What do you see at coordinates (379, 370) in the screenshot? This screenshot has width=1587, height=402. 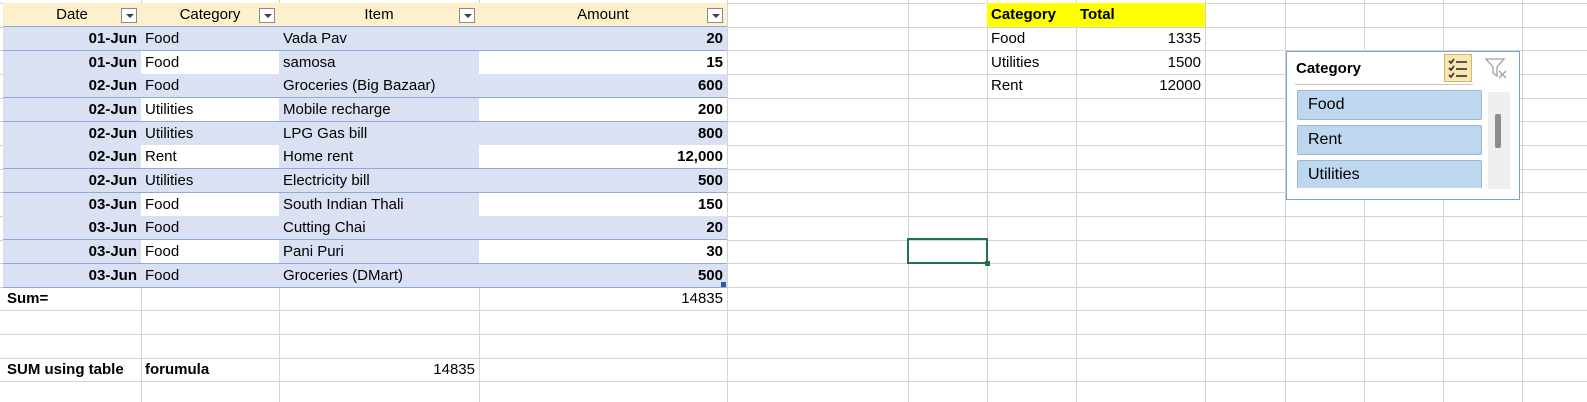 I see `table-formula-value: 14835` at bounding box center [379, 370].